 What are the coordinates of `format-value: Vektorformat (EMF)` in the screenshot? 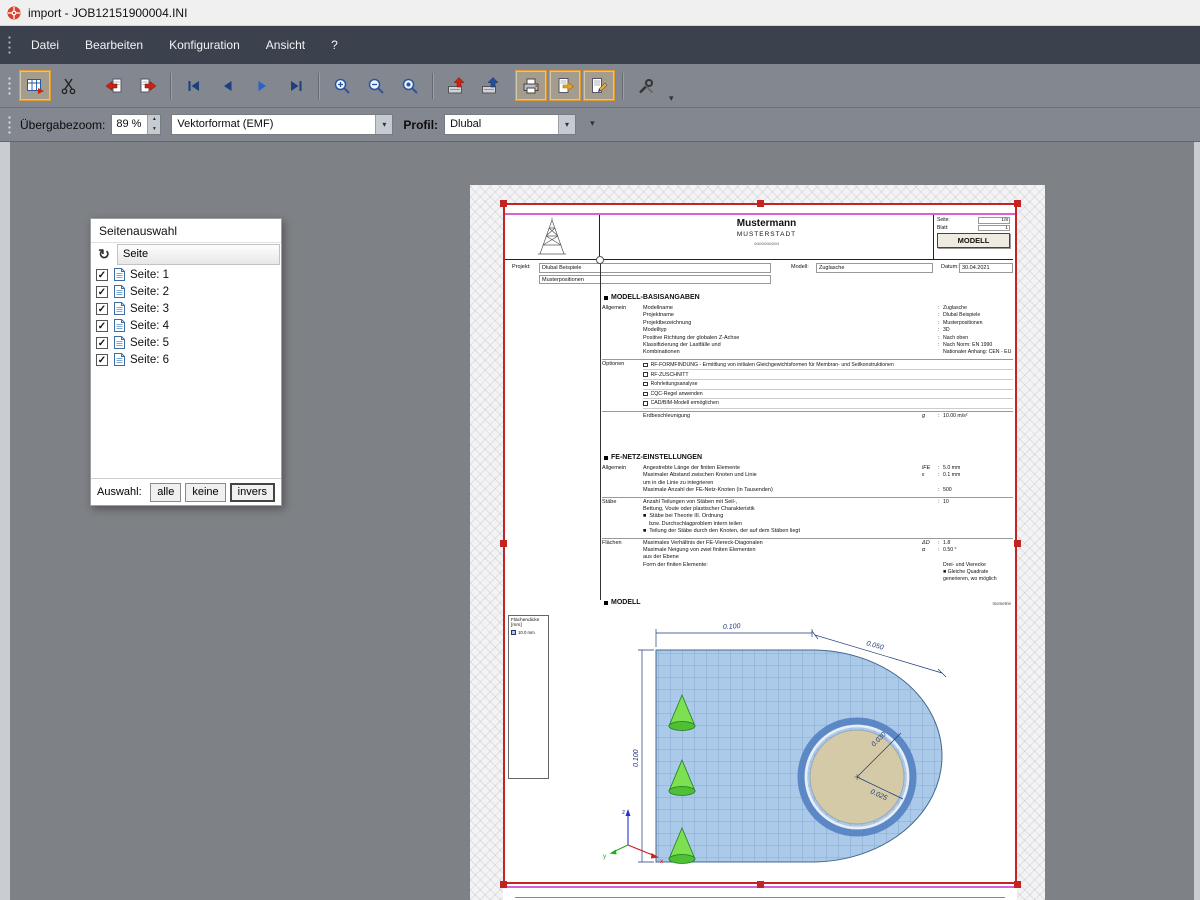 It's located at (225, 124).